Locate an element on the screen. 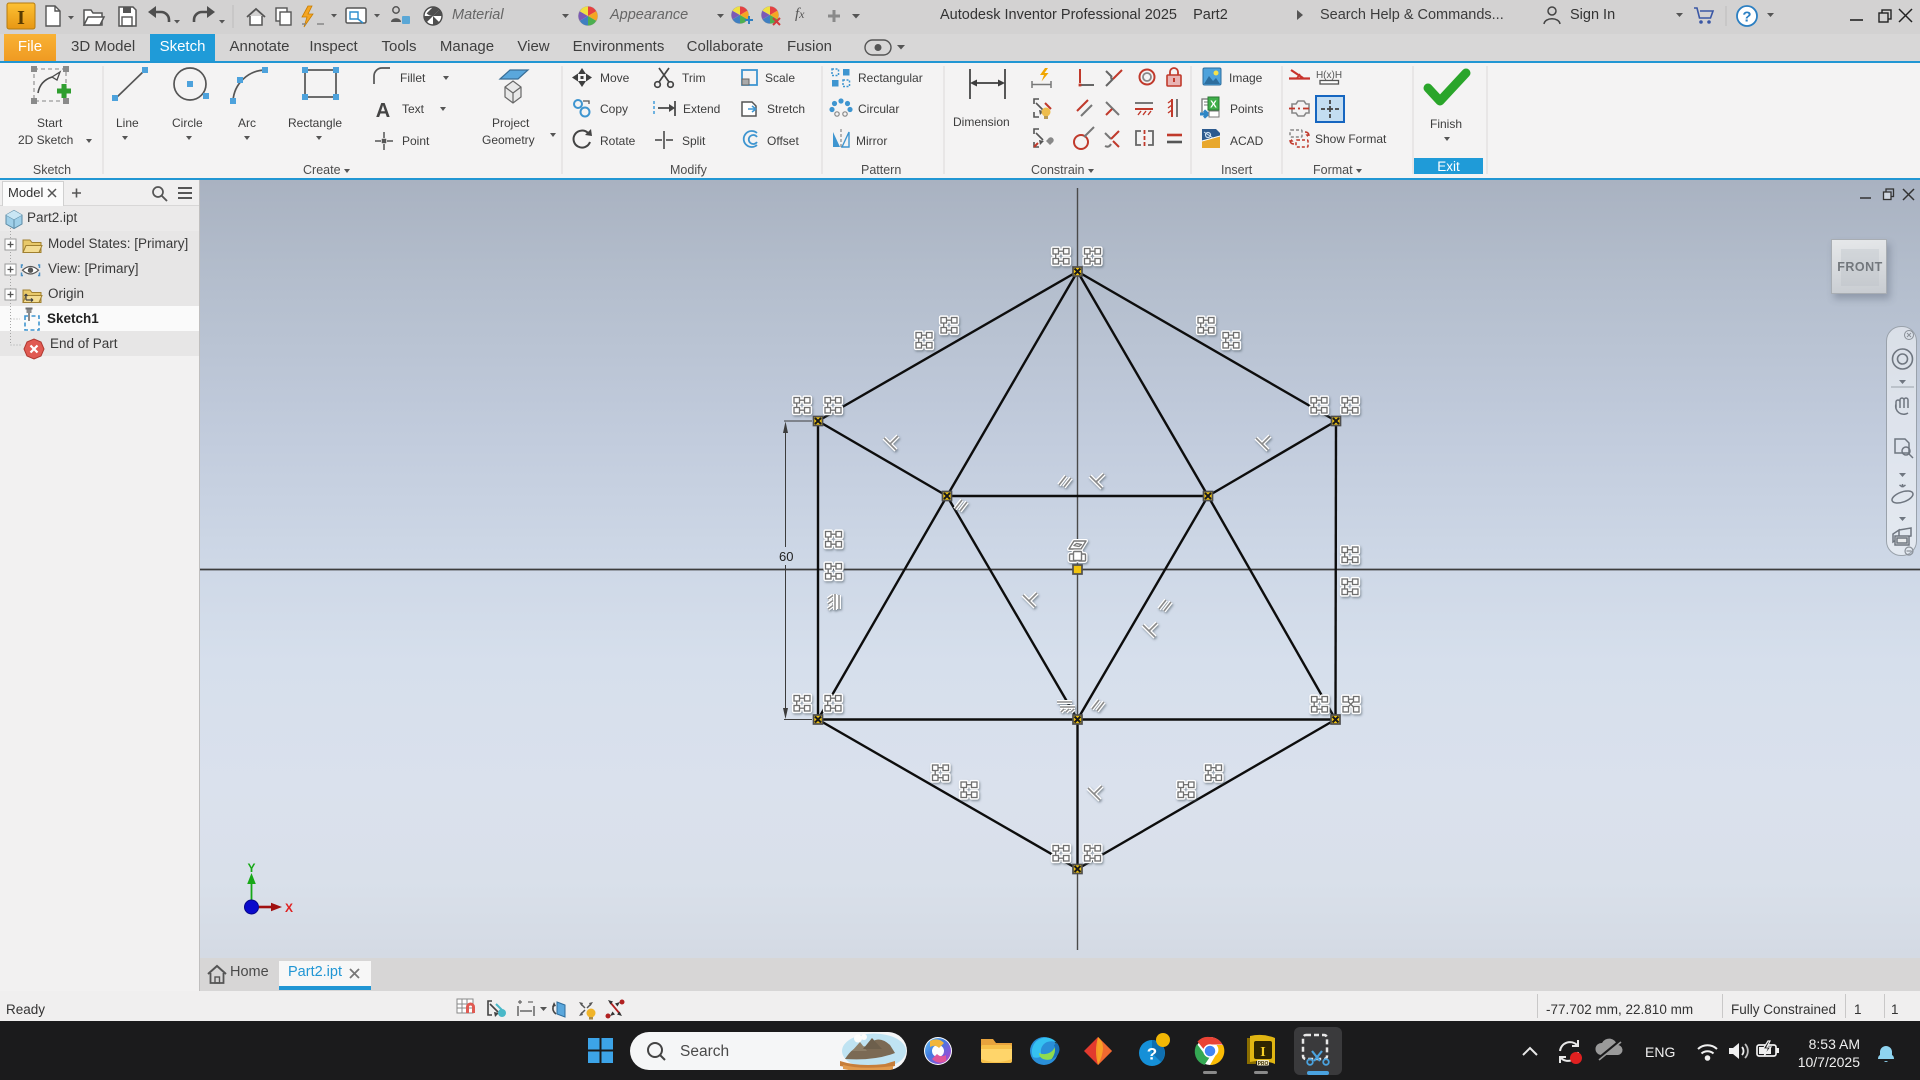 The width and height of the screenshot is (1920, 1080). svg-text: PRO is located at coordinates (1263, 1064).